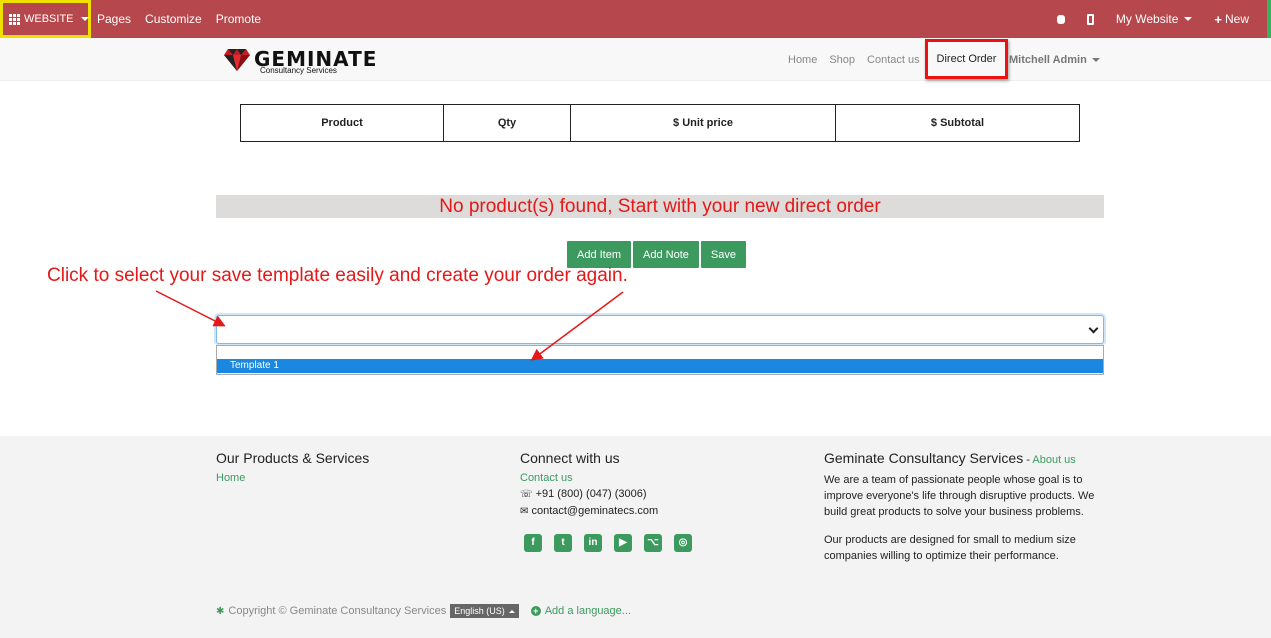 The width and height of the screenshot is (1271, 638). What do you see at coordinates (1053, 460) in the screenshot?
I see `about-us-link: About us` at bounding box center [1053, 460].